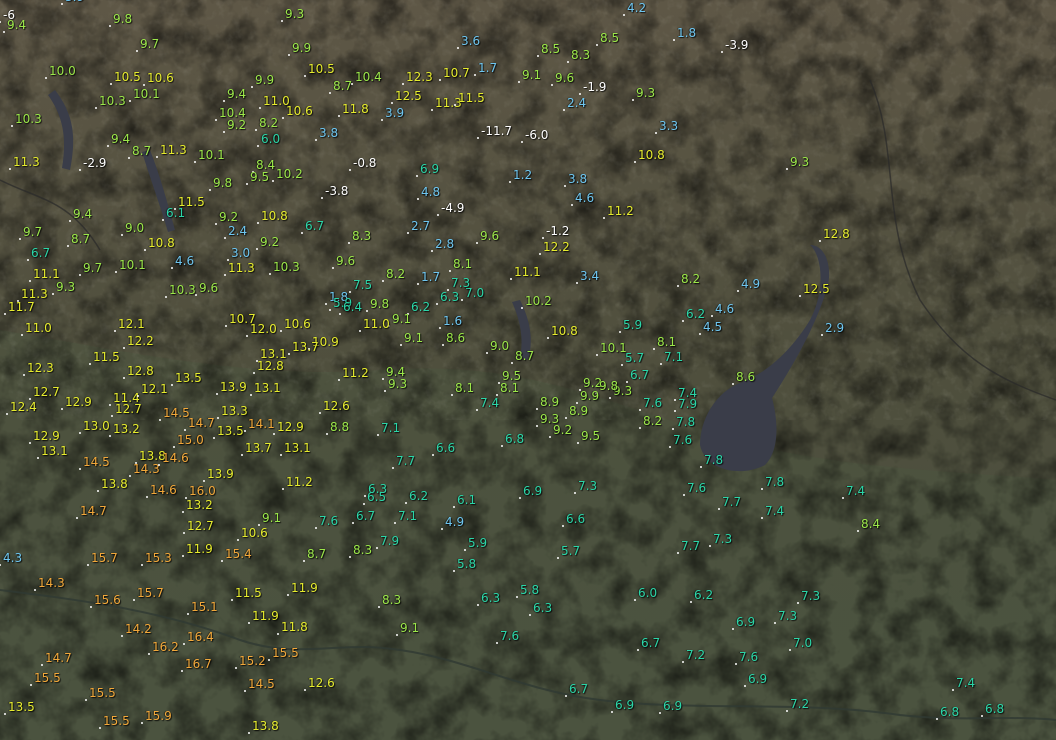 Image resolution: width=1056 pixels, height=740 pixels. I want to click on temperature-value: -0.8, so click(365, 163).